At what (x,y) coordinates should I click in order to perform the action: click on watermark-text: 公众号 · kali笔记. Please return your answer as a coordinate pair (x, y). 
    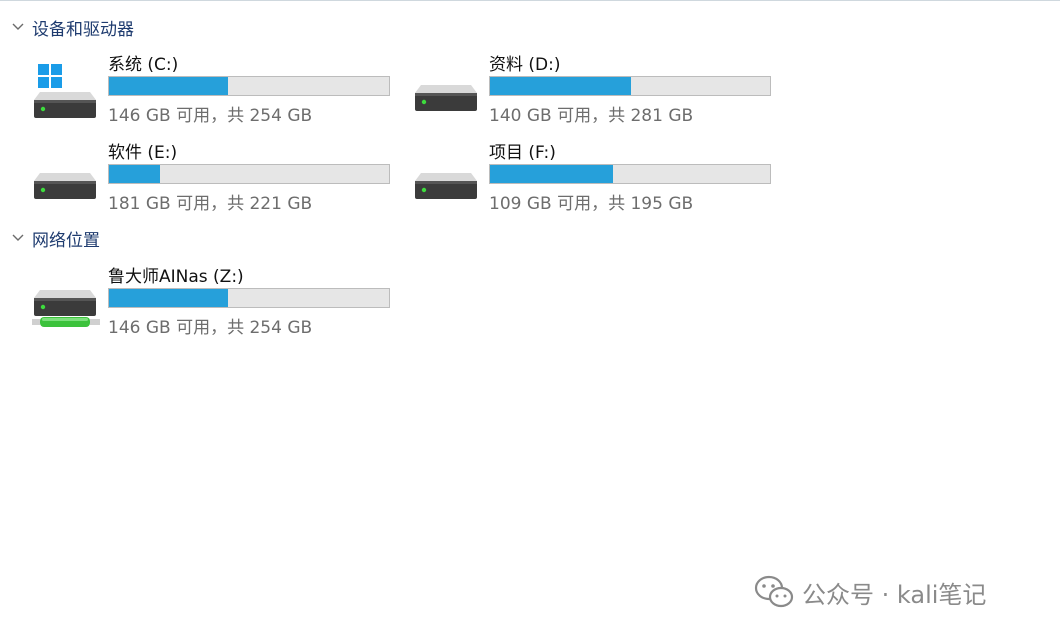
    Looking at the image, I should click on (894, 594).